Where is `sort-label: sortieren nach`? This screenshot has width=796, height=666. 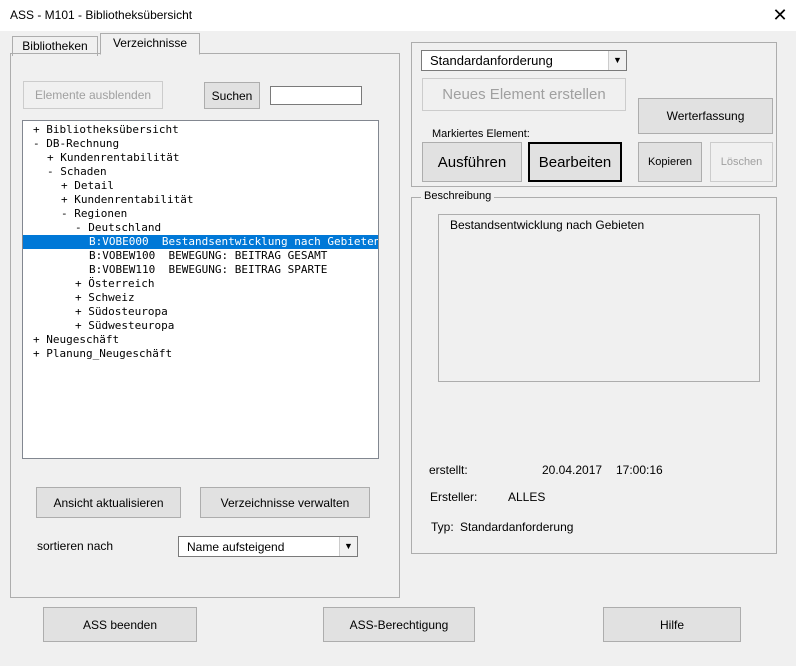
sort-label: sortieren nach is located at coordinates (75, 546).